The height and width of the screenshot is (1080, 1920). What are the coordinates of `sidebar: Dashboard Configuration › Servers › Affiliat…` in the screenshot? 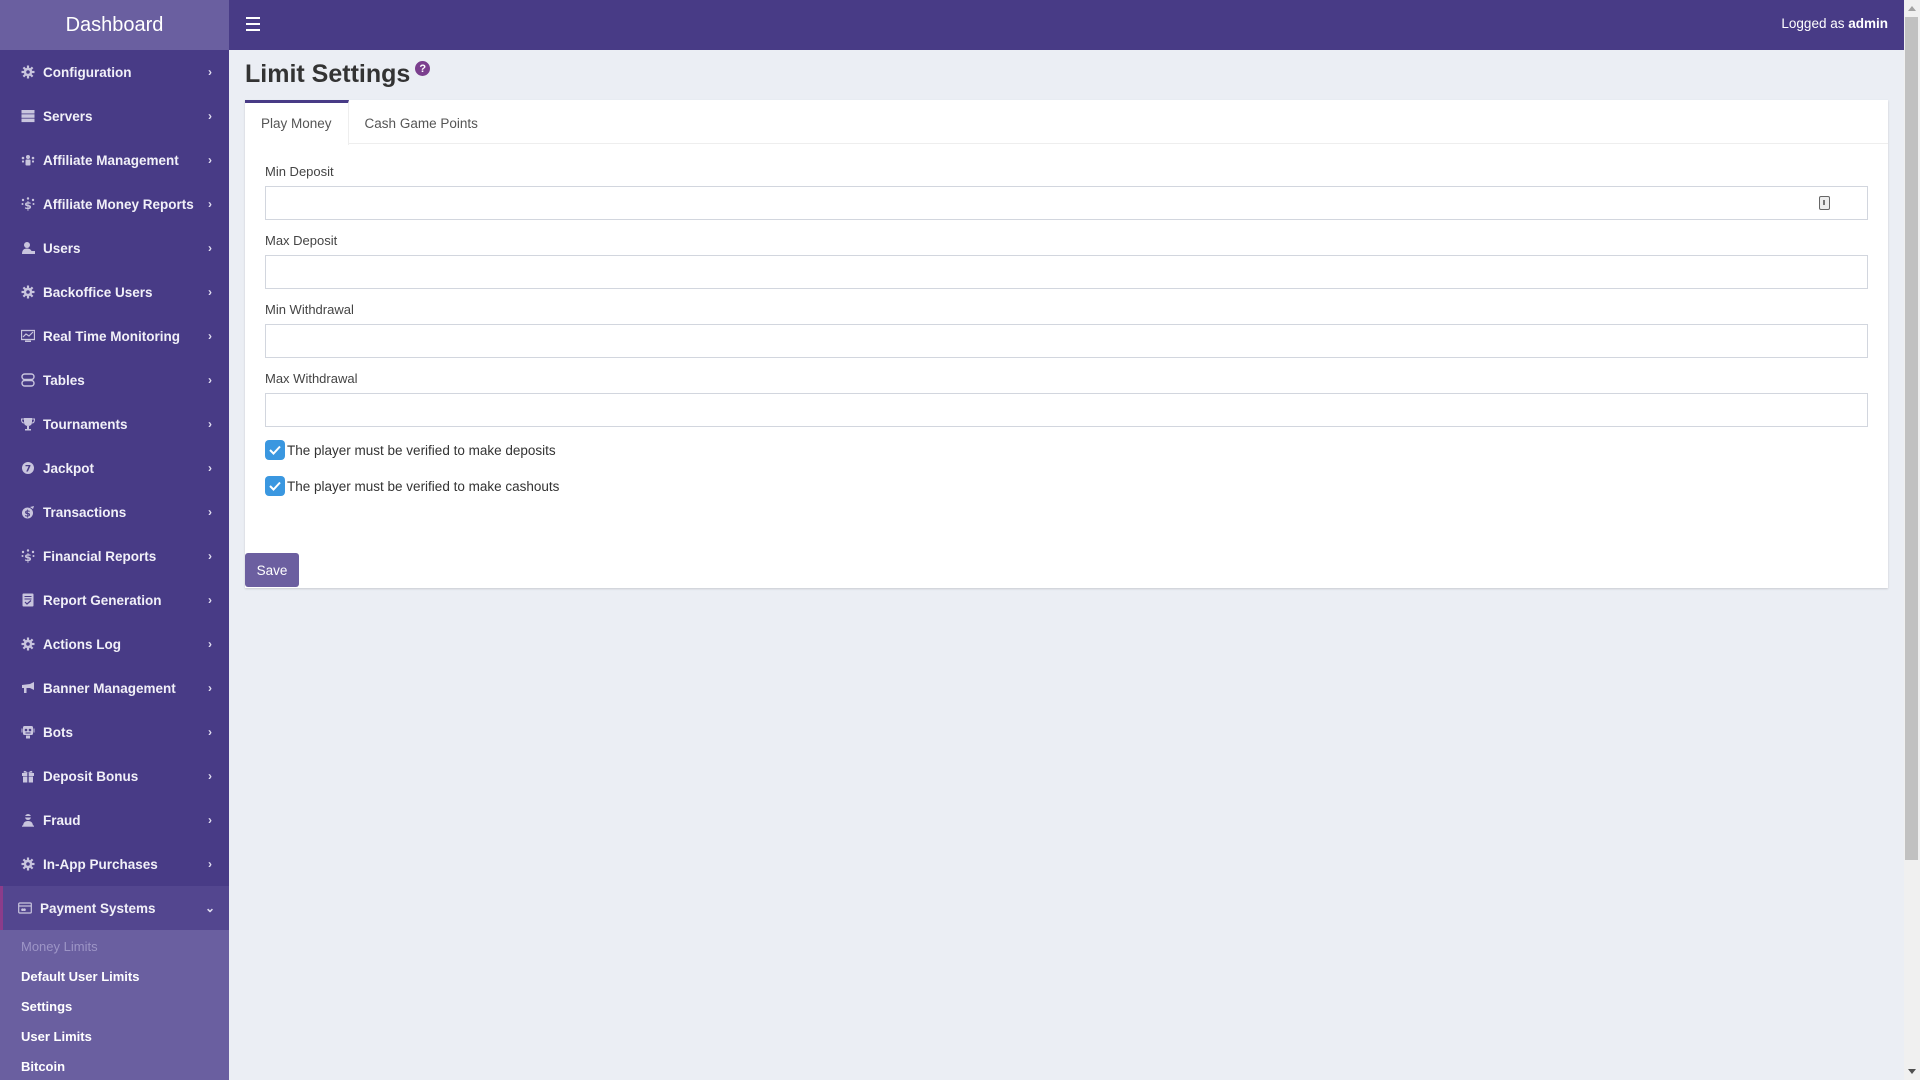 It's located at (114, 540).